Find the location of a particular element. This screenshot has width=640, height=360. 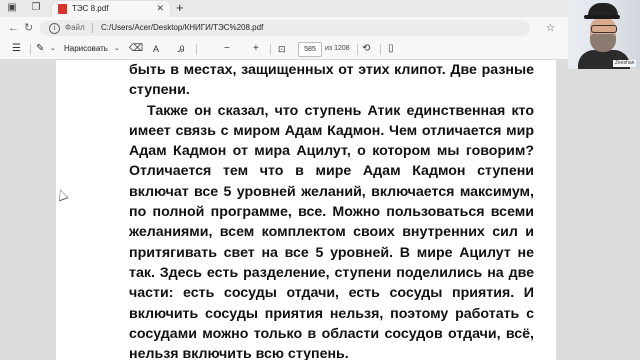

highlight-chevron-icon: ⌄ is located at coordinates (53, 49).